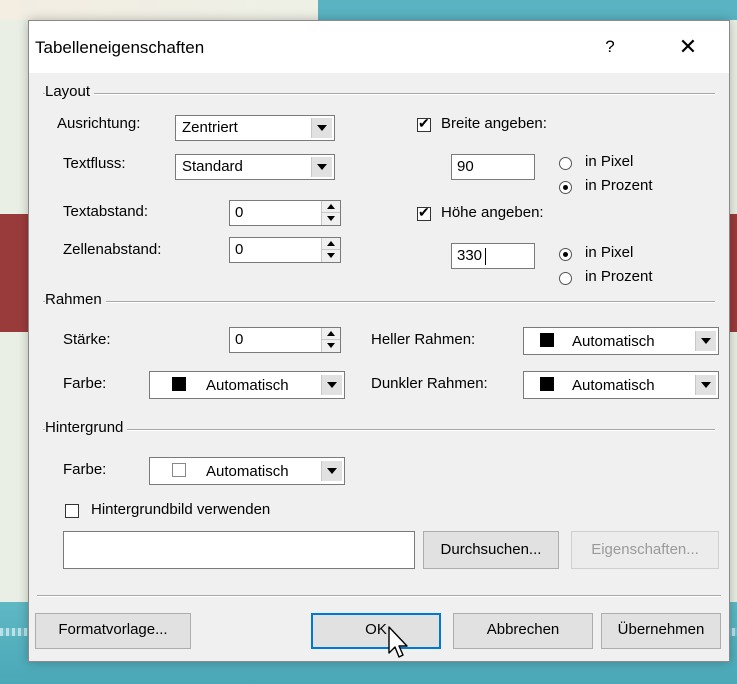 This screenshot has width=737, height=684. Describe the element at coordinates (285, 213) in the screenshot. I see `textspacing-stepper: 0` at that location.